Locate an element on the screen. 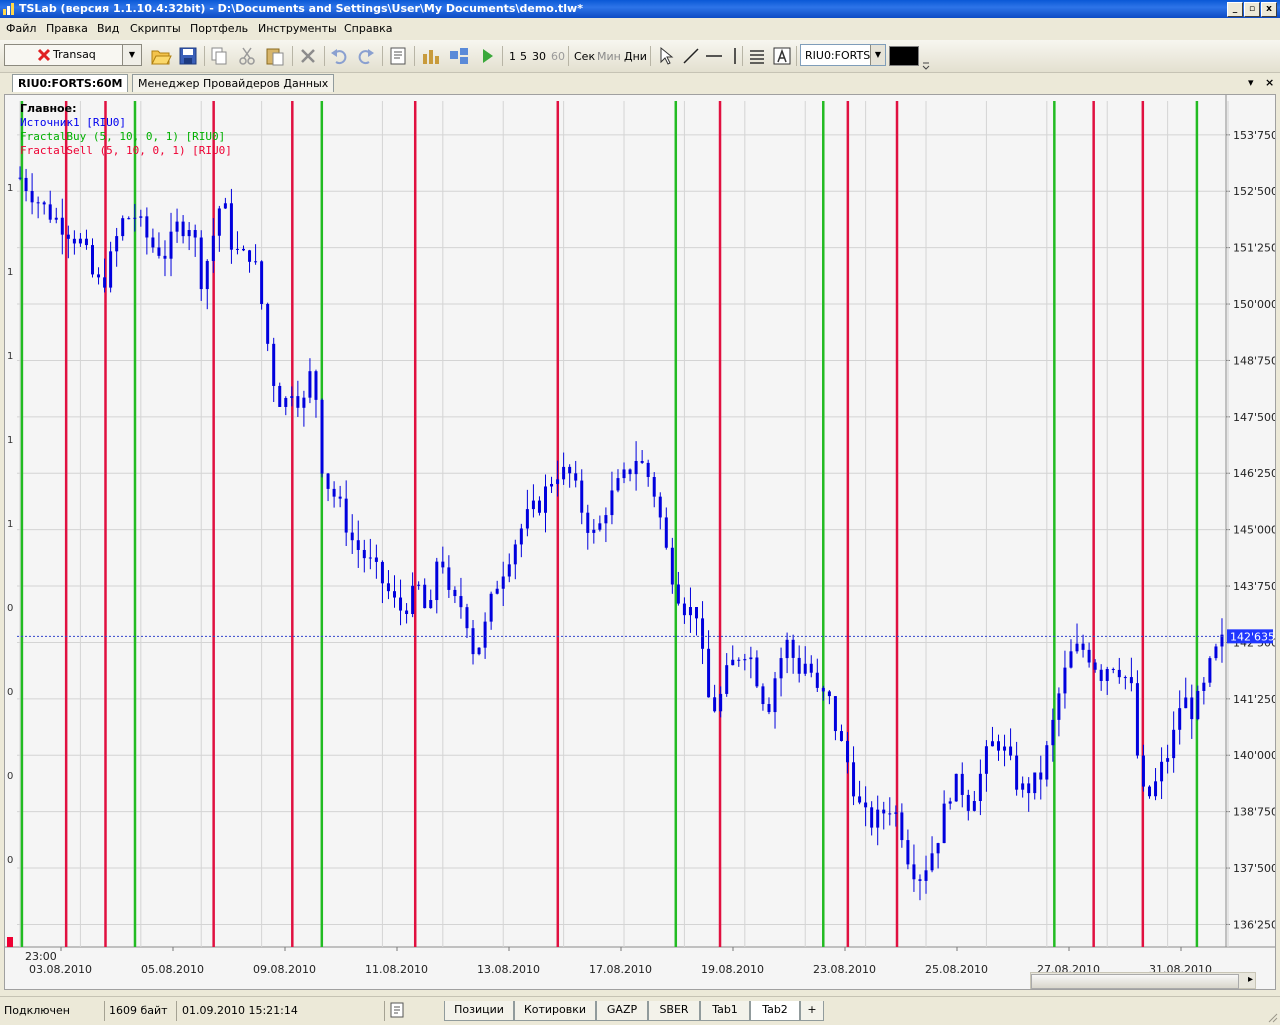 The height and width of the screenshot is (1025, 1280). menu-tools: Инструменты is located at coordinates (297, 28).